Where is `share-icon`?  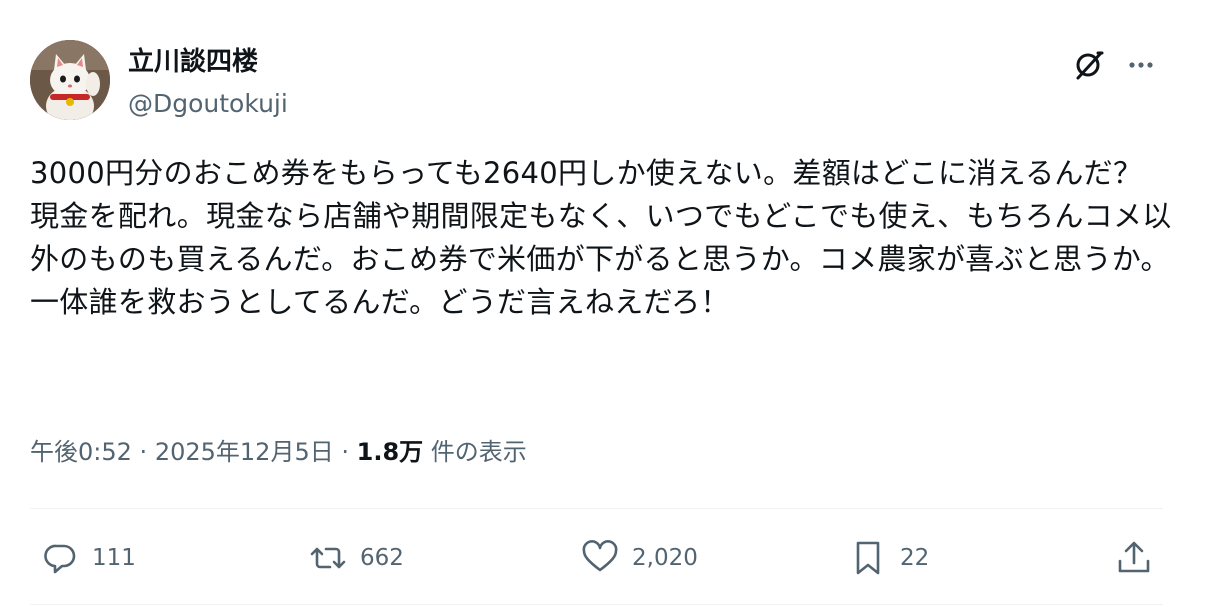
share-icon is located at coordinates (1134, 557).